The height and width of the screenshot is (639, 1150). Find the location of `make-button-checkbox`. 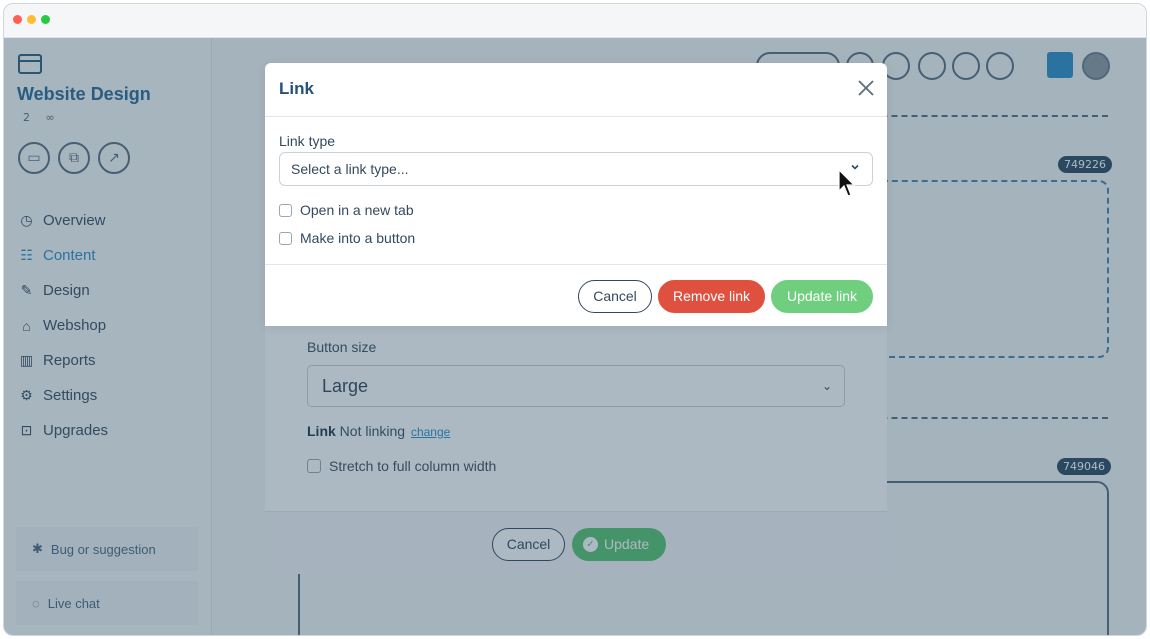

make-button-checkbox is located at coordinates (285, 238).